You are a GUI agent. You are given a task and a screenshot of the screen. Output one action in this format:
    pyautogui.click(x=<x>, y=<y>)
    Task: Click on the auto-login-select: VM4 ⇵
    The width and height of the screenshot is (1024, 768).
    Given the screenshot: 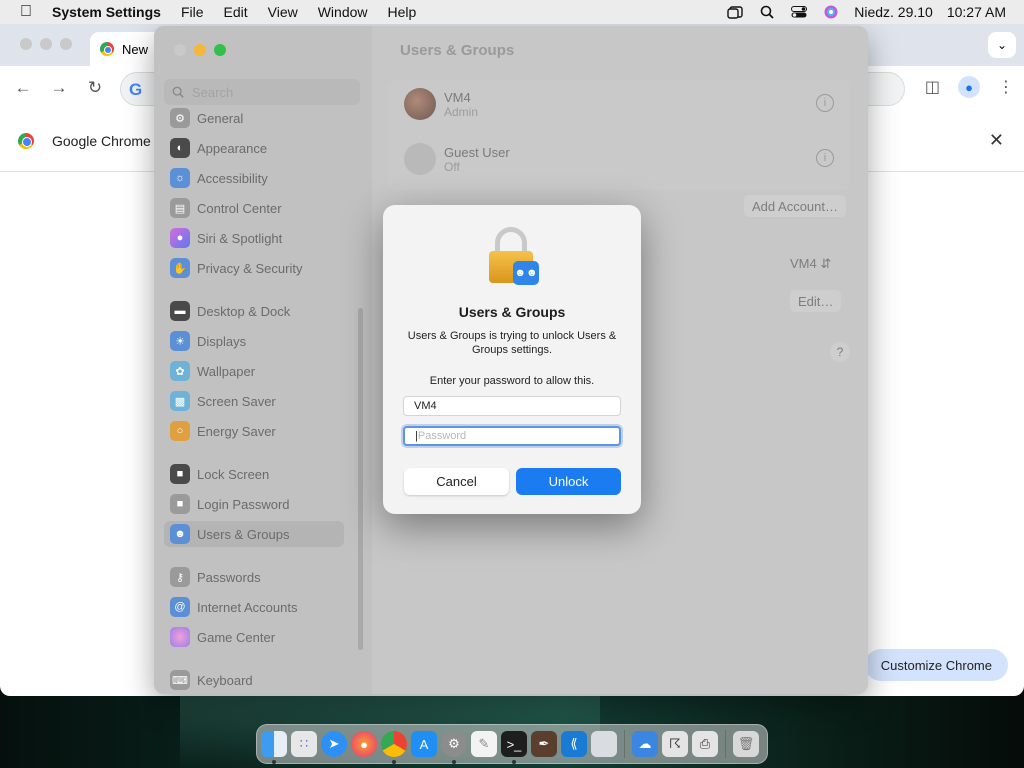 What is the action you would take?
    pyautogui.click(x=810, y=264)
    